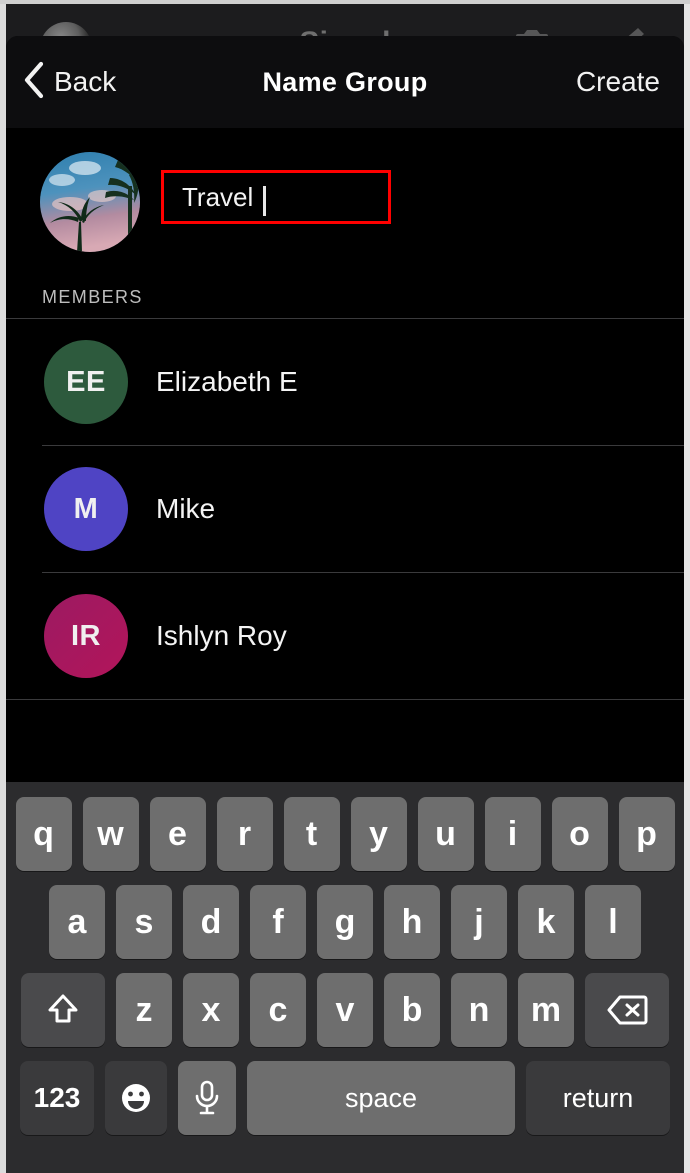 The image size is (690, 1173). Describe the element at coordinates (43, 834) in the screenshot. I see `key-q: q` at that location.